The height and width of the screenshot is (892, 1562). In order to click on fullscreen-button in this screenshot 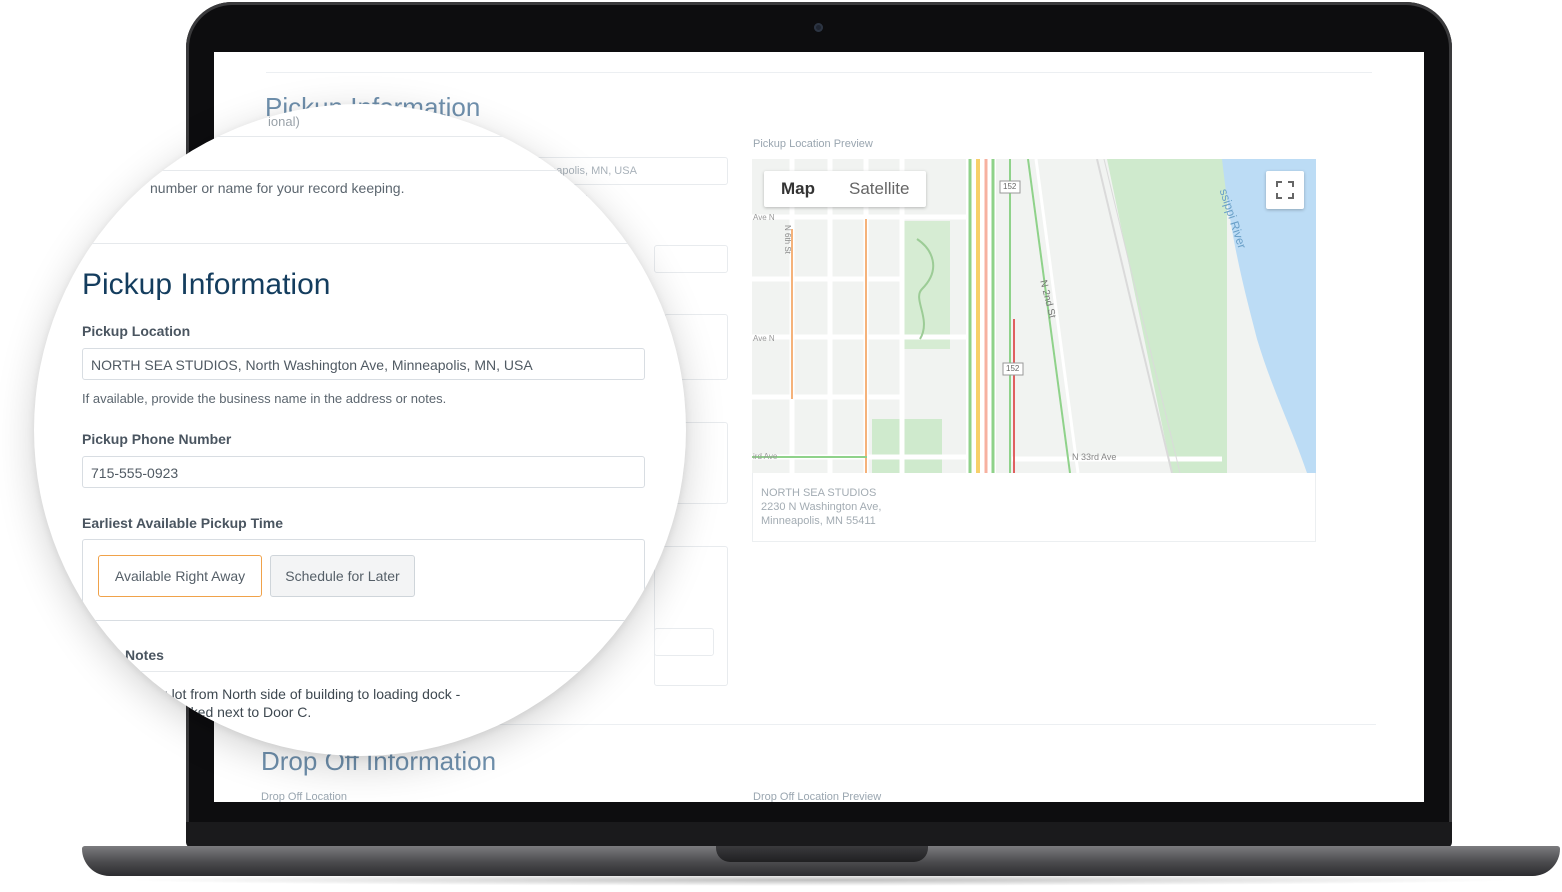, I will do `click(1285, 190)`.